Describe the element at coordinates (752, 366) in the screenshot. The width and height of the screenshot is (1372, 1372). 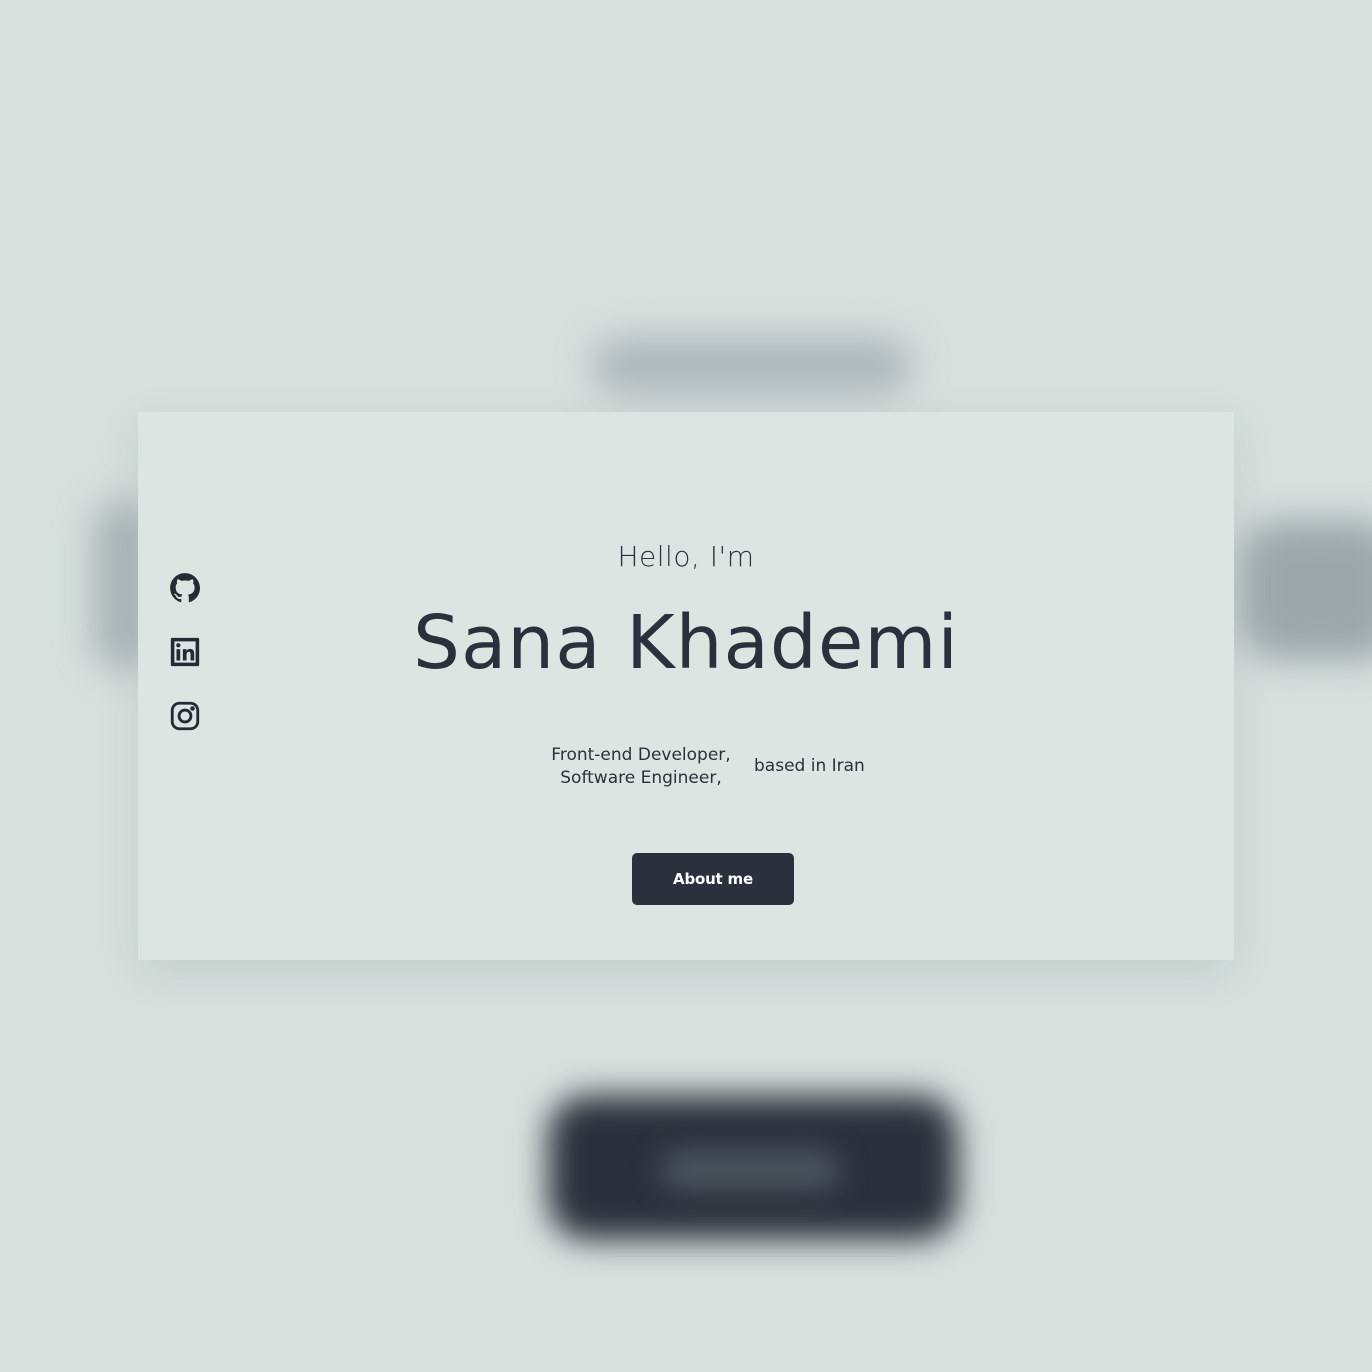
I see `blurred-greeting` at that location.